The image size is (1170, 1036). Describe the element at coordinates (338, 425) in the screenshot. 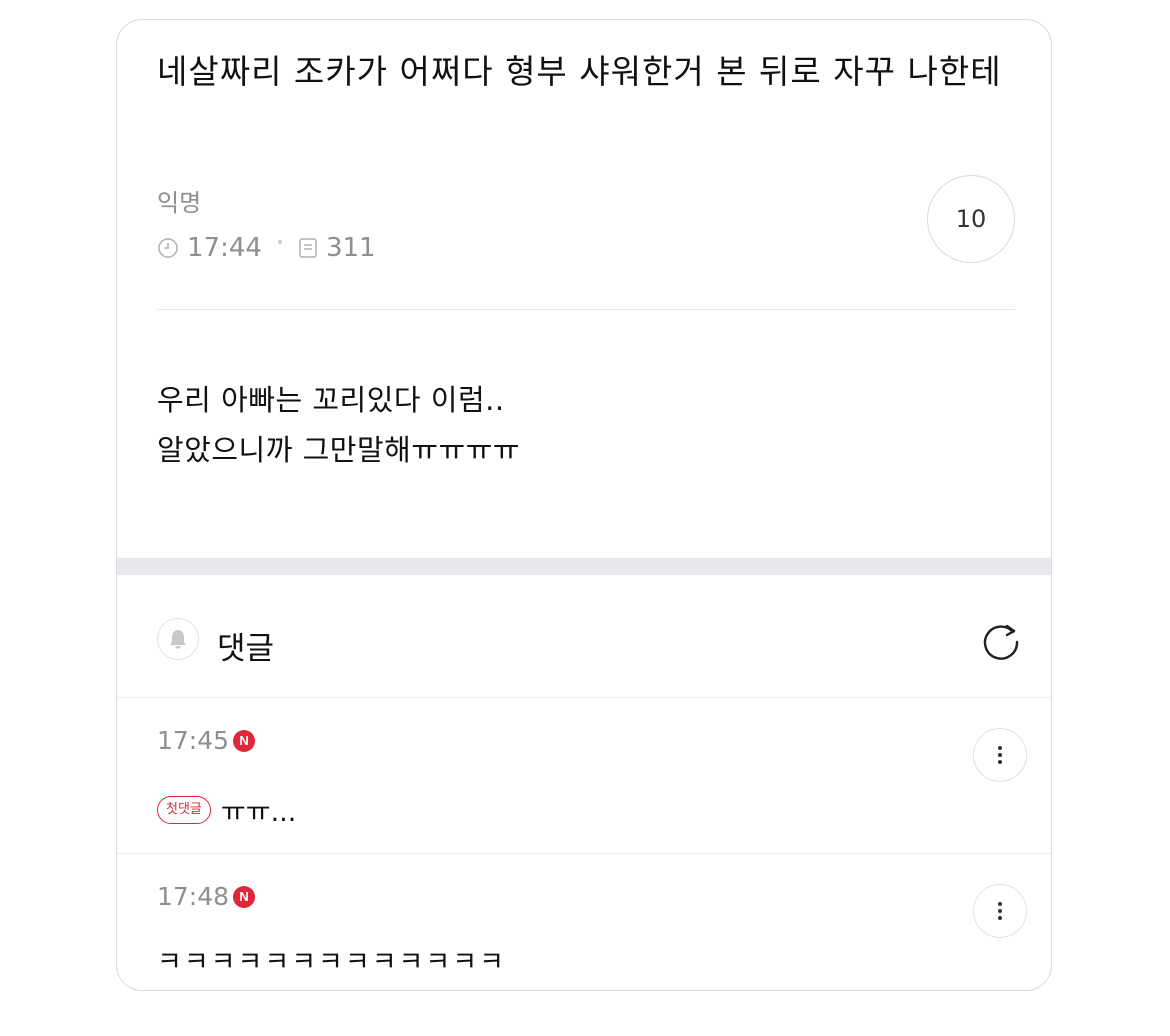

I see `post-body: 우리 아빠는 꼬리있다 이럼.. 알았으니까 그만말해ㅠㅠㅠㅠ` at that location.